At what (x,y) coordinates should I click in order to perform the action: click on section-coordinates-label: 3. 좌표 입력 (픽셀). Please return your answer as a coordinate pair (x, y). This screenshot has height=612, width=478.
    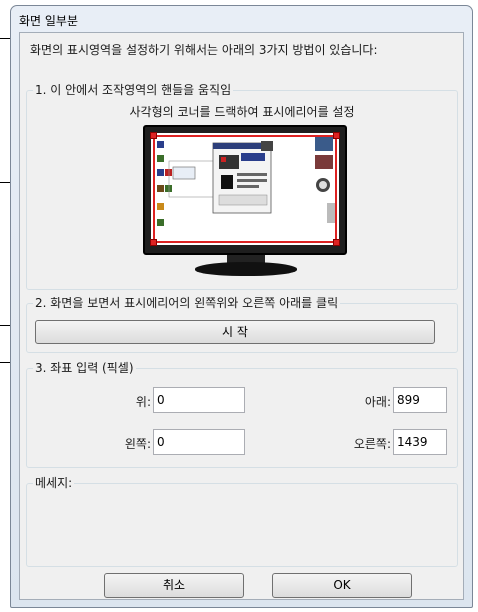
    Looking at the image, I should click on (84, 368).